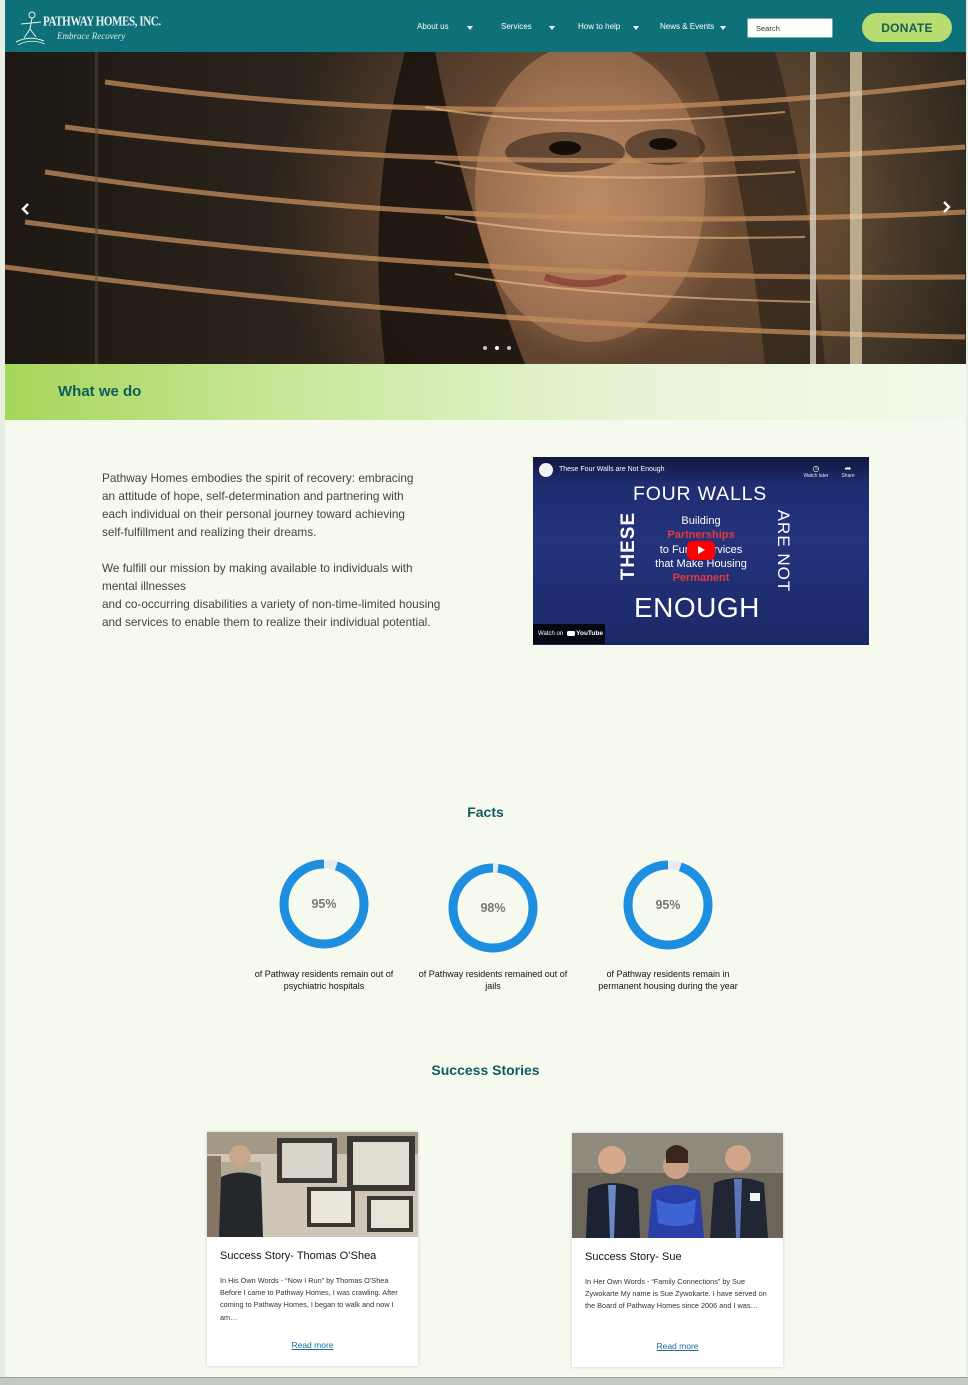  What do you see at coordinates (493, 908) in the screenshot?
I see `fact-value-2: 98%` at bounding box center [493, 908].